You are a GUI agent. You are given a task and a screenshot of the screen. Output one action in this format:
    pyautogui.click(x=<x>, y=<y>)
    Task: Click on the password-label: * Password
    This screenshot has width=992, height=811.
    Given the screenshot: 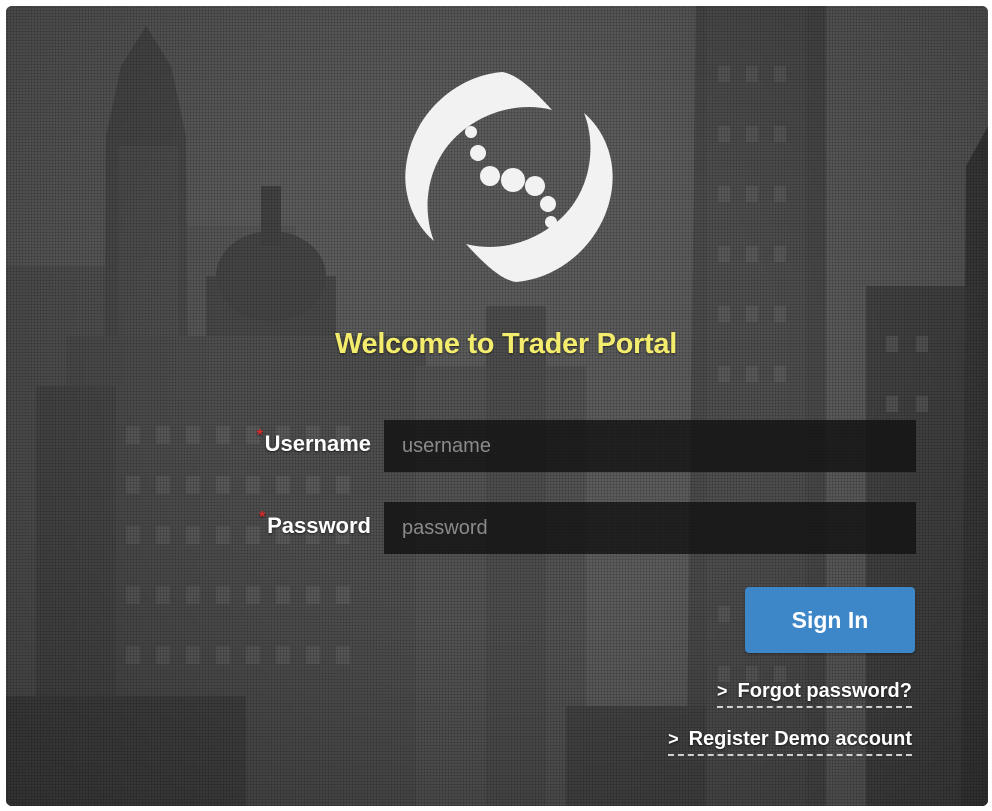 What is the action you would take?
    pyautogui.click(x=315, y=524)
    